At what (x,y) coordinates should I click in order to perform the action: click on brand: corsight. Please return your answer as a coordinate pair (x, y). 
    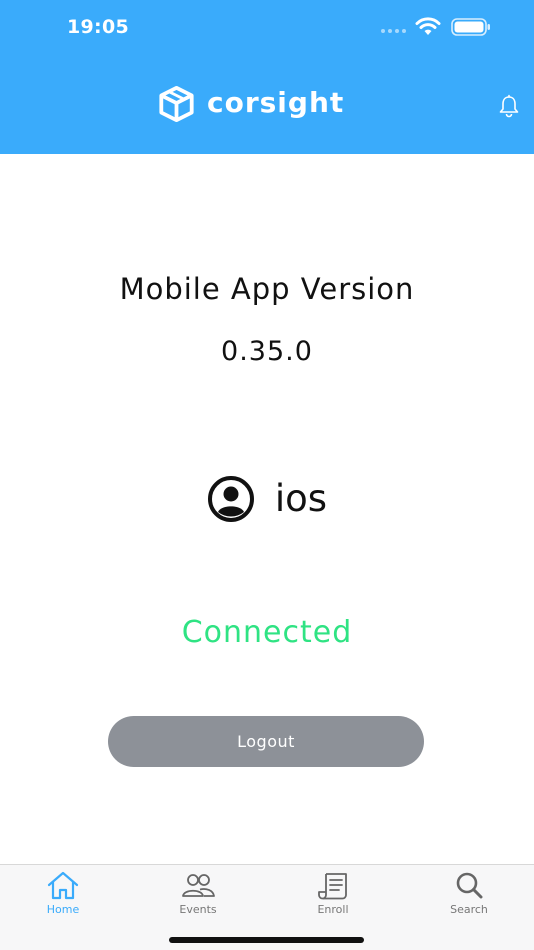
    Looking at the image, I should click on (257, 104).